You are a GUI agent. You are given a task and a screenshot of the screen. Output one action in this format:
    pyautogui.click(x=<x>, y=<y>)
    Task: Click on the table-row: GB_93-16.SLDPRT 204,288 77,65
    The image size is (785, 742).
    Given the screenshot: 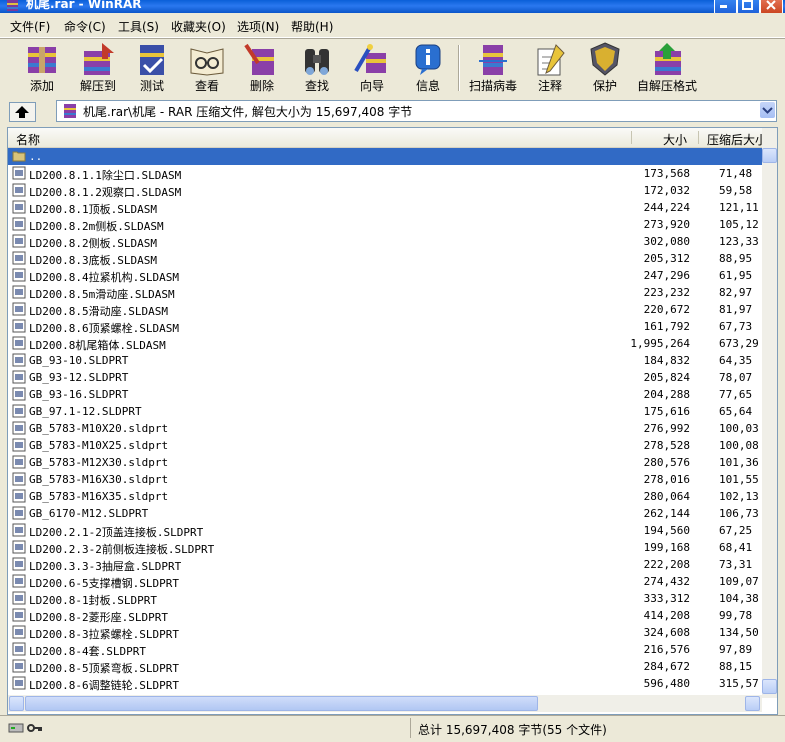 What is the action you would take?
    pyautogui.click(x=385, y=394)
    